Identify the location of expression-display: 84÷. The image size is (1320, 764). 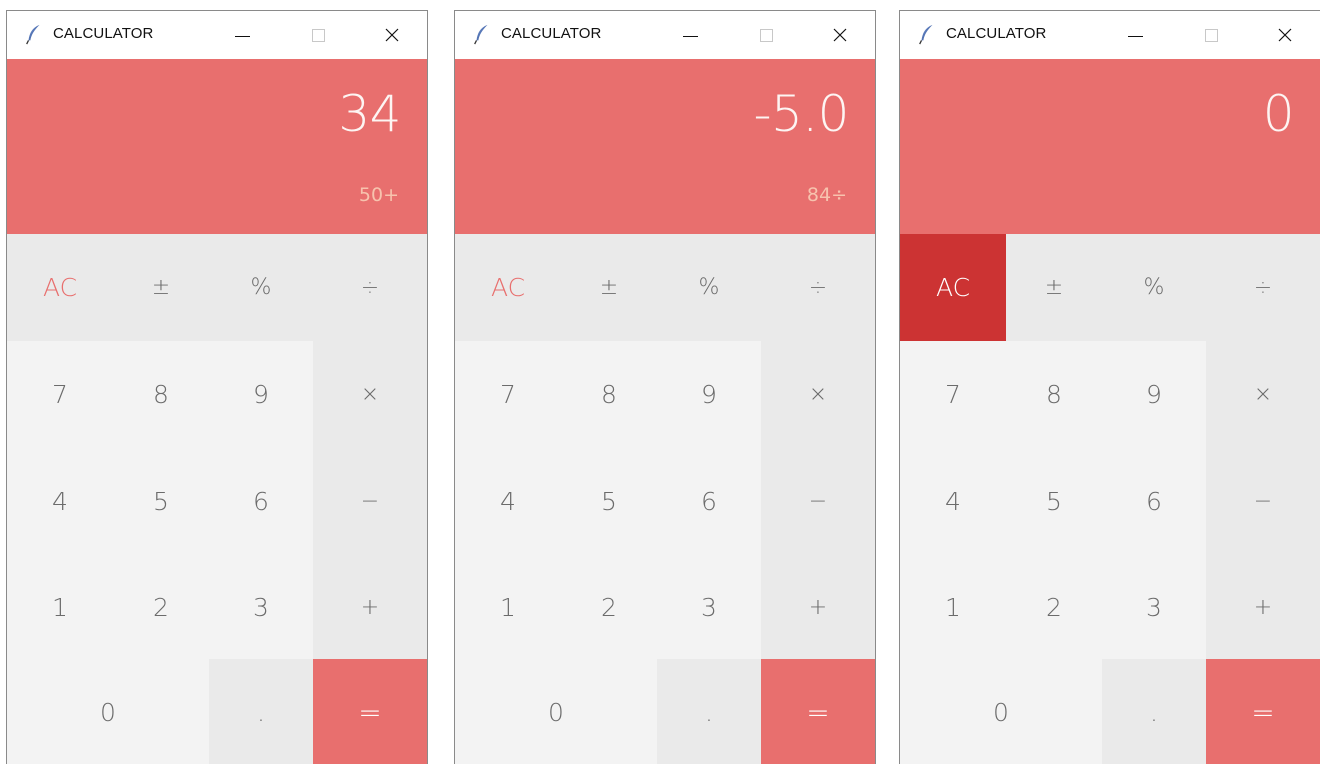
(826, 195).